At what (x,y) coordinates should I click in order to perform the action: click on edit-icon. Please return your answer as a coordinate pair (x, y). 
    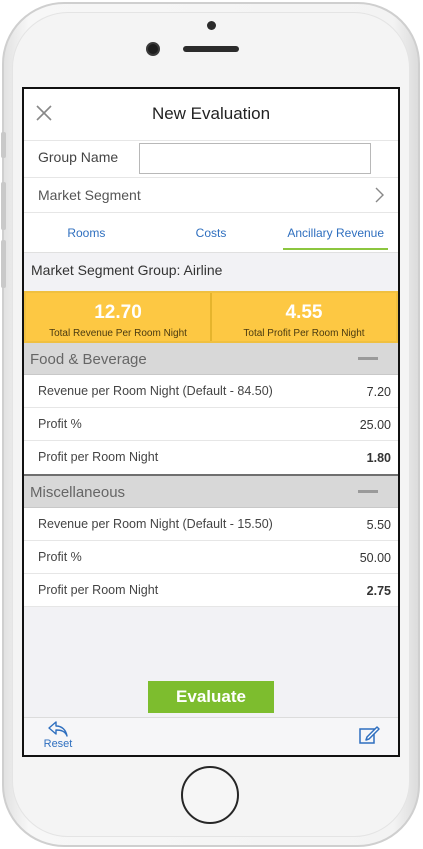
    Looking at the image, I should click on (369, 735).